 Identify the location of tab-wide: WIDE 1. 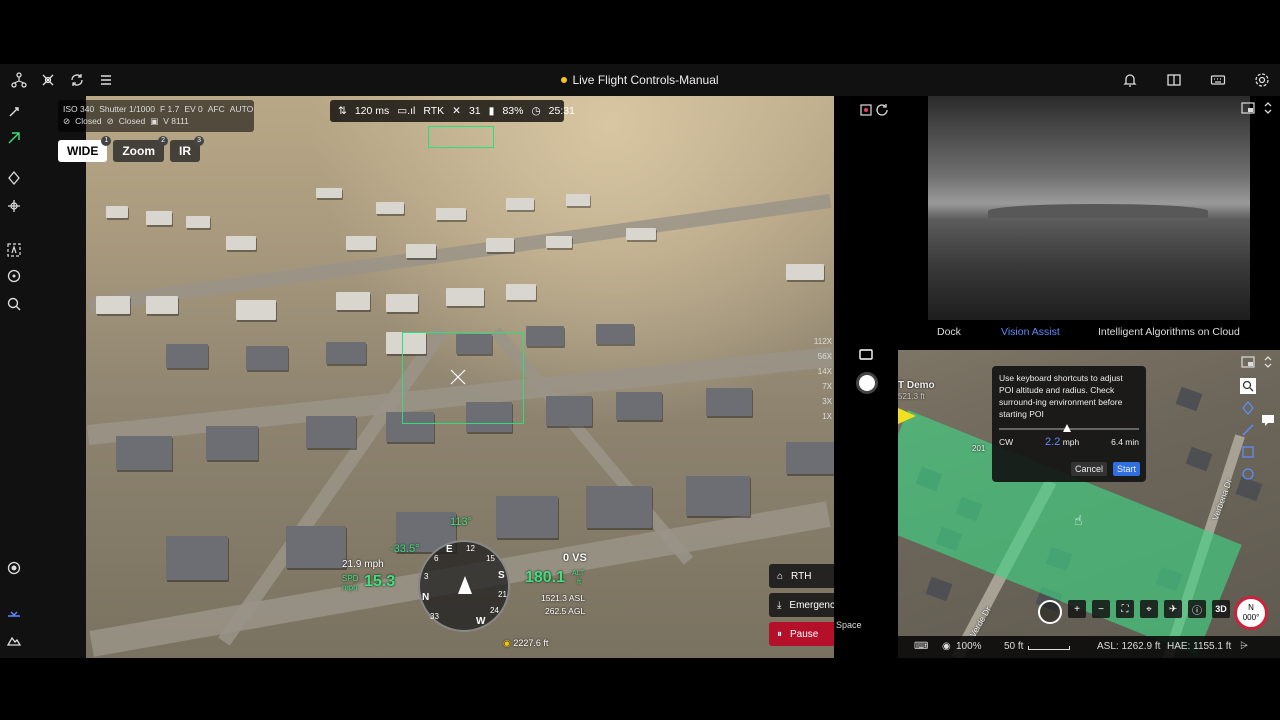
(85, 149).